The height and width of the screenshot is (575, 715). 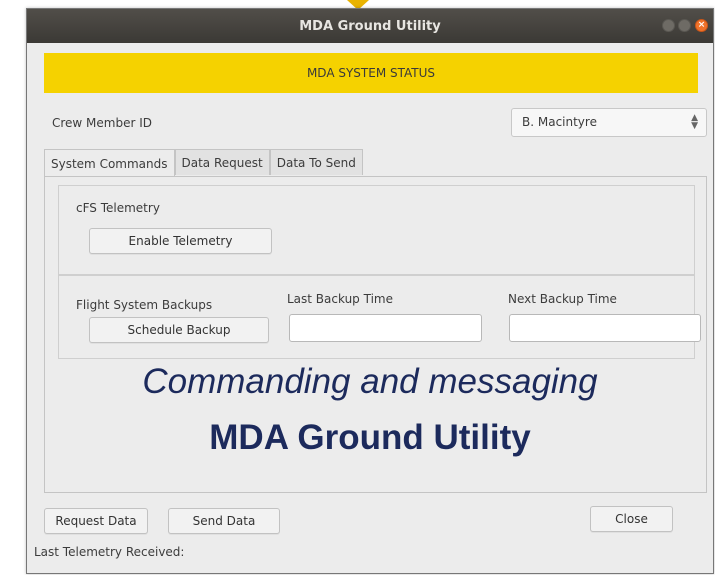 I want to click on tab-data-to-send: Data To Send, so click(x=316, y=162).